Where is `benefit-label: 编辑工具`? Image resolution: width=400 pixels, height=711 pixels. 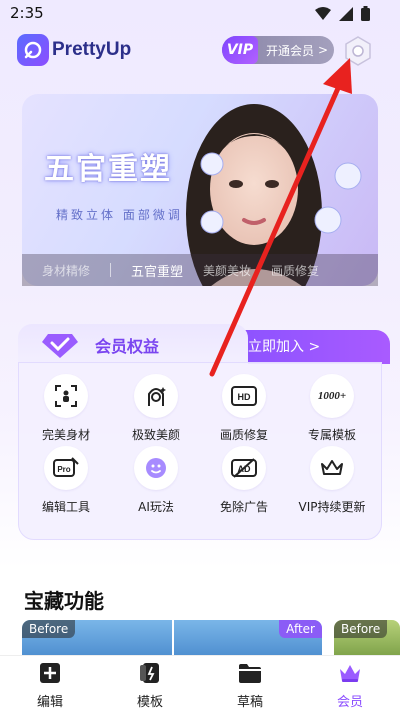
benefit-label: 编辑工具 is located at coordinates (65, 507).